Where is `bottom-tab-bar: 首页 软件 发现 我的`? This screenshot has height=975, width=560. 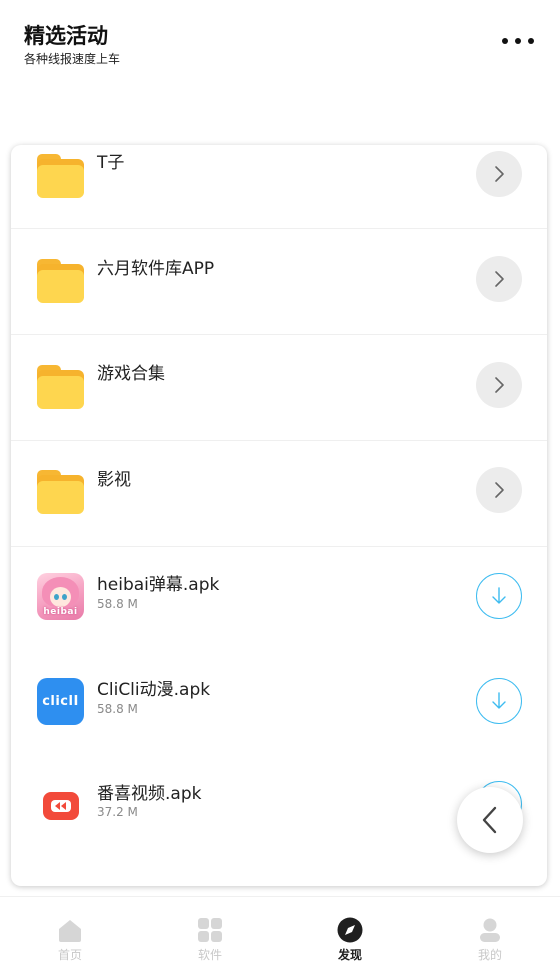 bottom-tab-bar: 首页 软件 发现 我的 is located at coordinates (280, 935).